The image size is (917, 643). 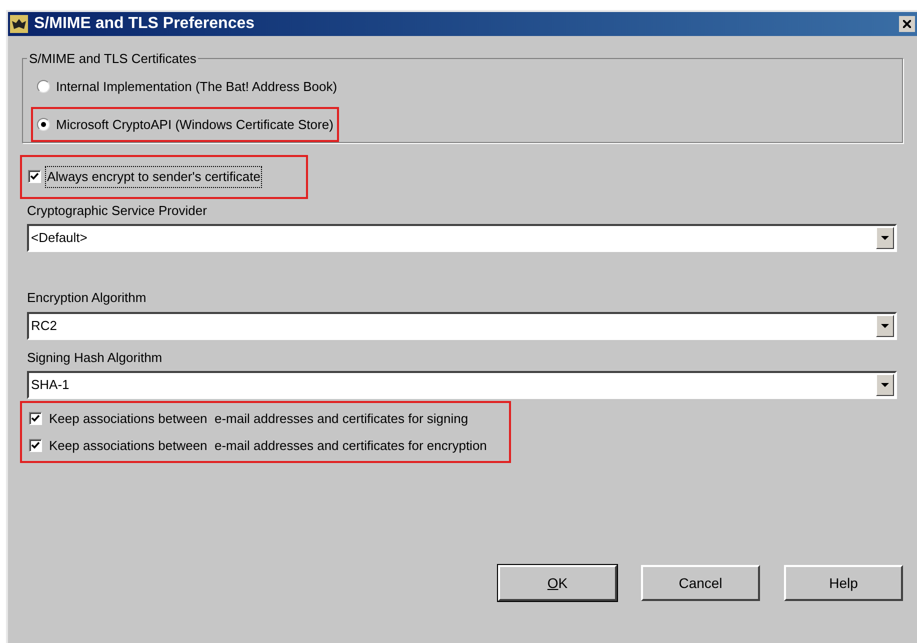 What do you see at coordinates (50, 385) in the screenshot?
I see `dropdown-value: SHA-1` at bounding box center [50, 385].